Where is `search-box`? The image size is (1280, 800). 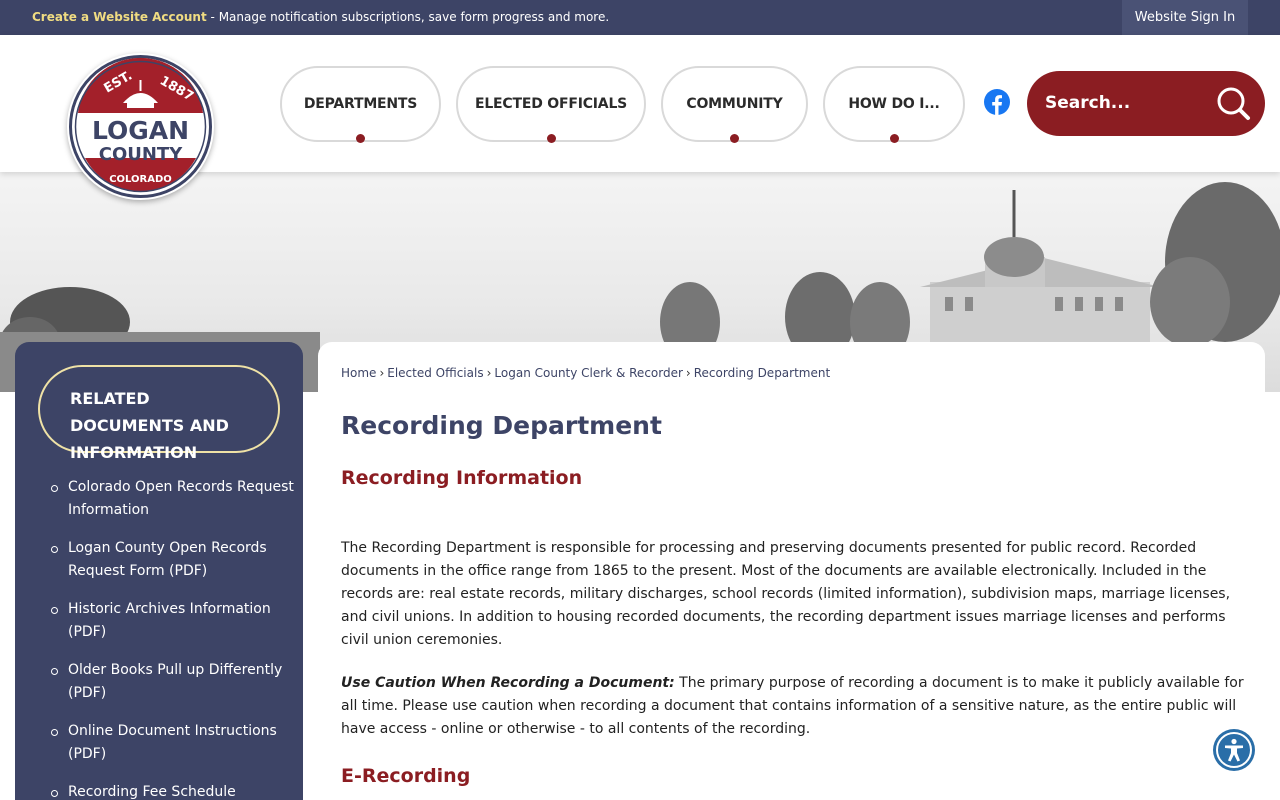
search-box is located at coordinates (1146, 103).